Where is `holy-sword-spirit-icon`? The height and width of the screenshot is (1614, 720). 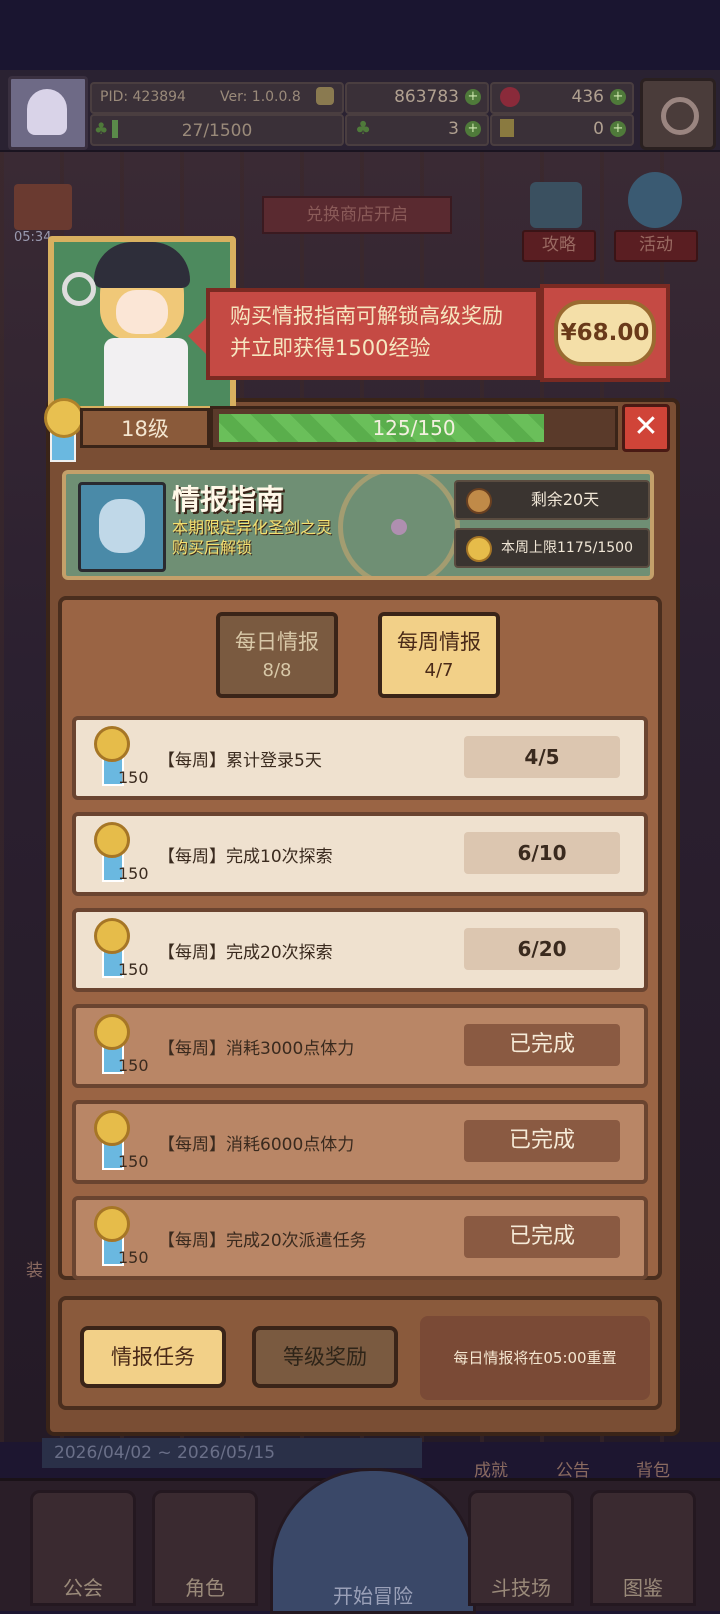 holy-sword-spirit-icon is located at coordinates (122, 527).